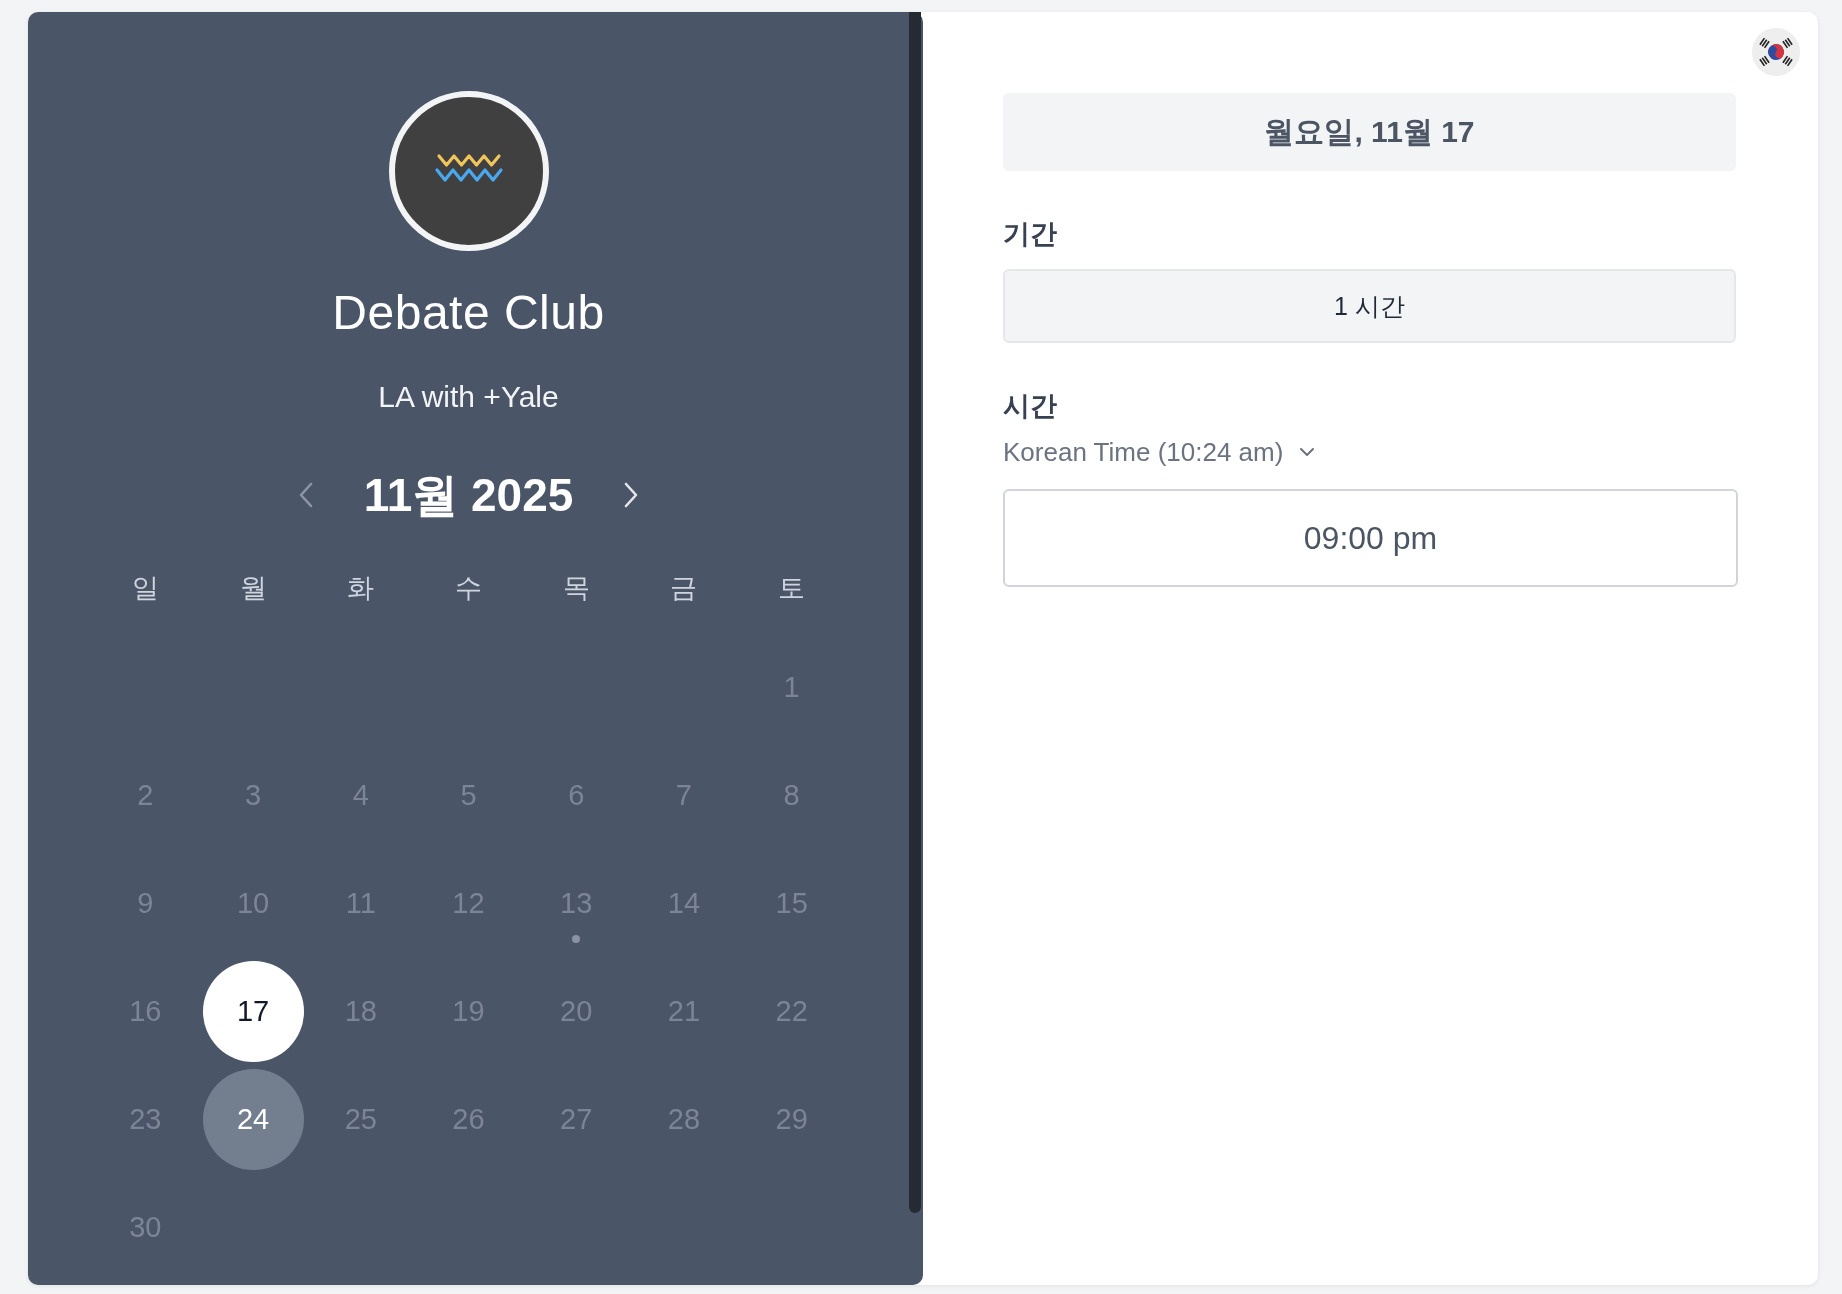 The image size is (1842, 1294). Describe the element at coordinates (915, 612) in the screenshot. I see `scrollbar` at that location.